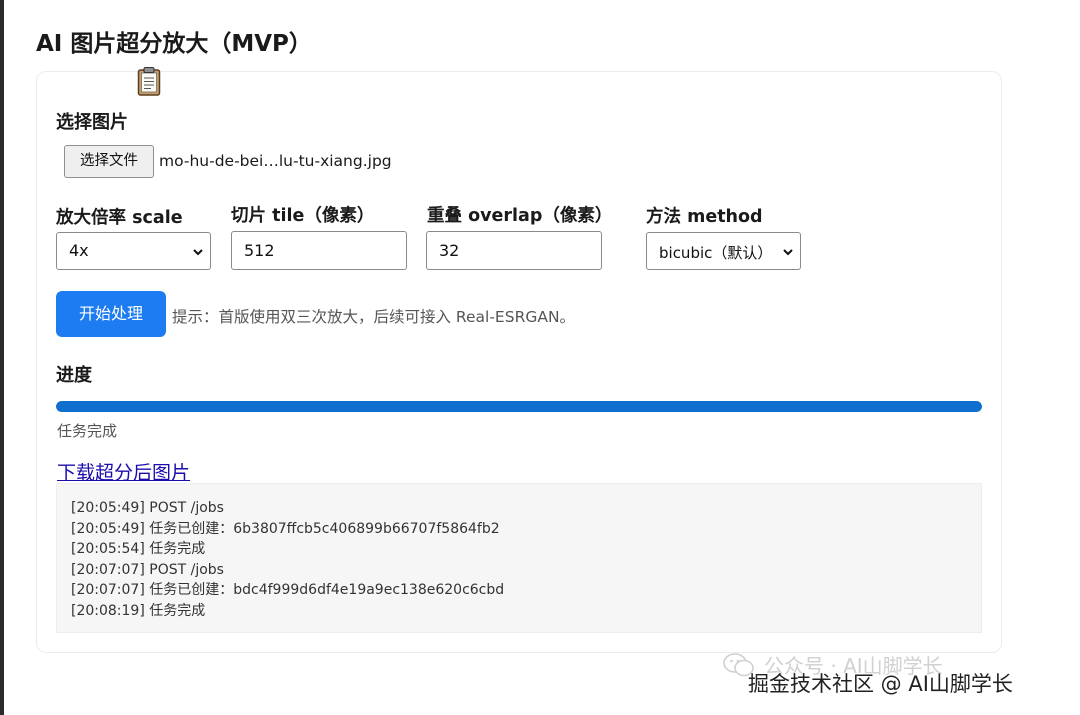  I want to click on overlap-label: 重叠 overlap（像素）, so click(520, 216).